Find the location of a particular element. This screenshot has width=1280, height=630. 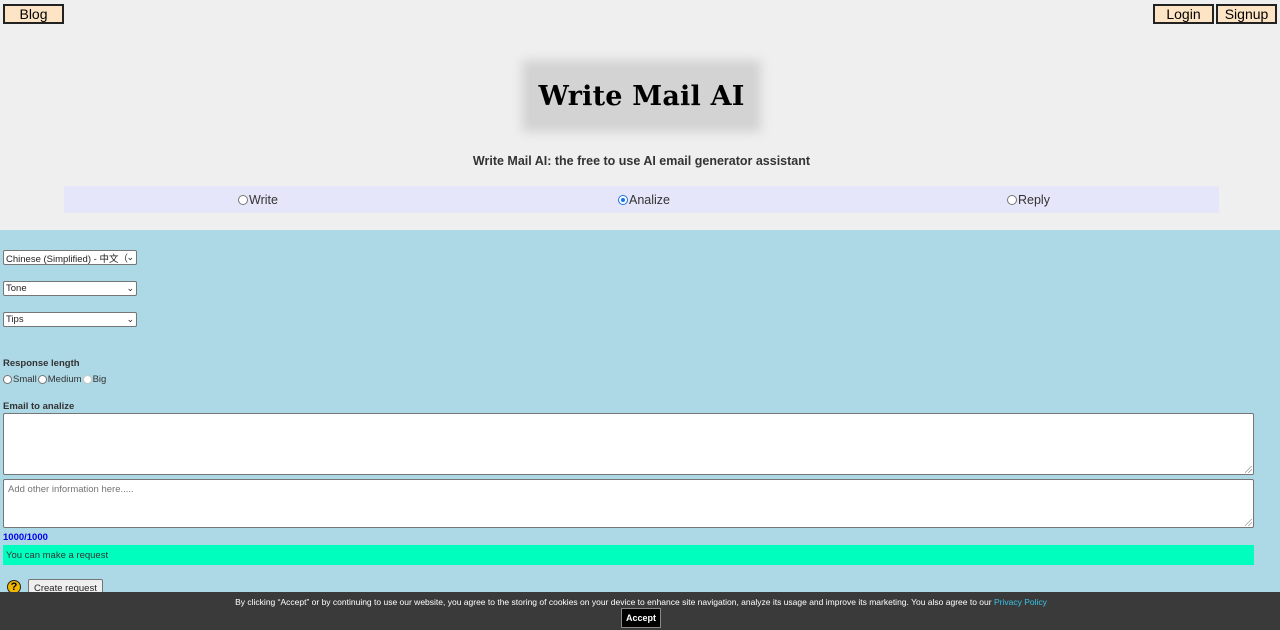

length-big: Big is located at coordinates (94, 379).